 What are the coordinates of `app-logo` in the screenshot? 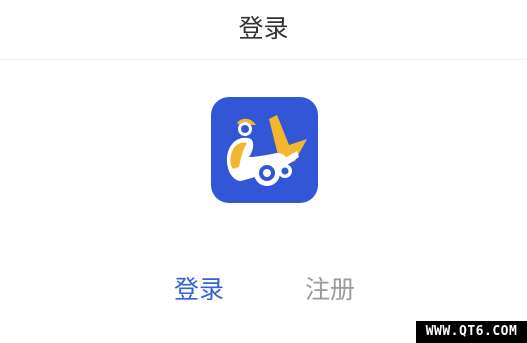 It's located at (264, 150).